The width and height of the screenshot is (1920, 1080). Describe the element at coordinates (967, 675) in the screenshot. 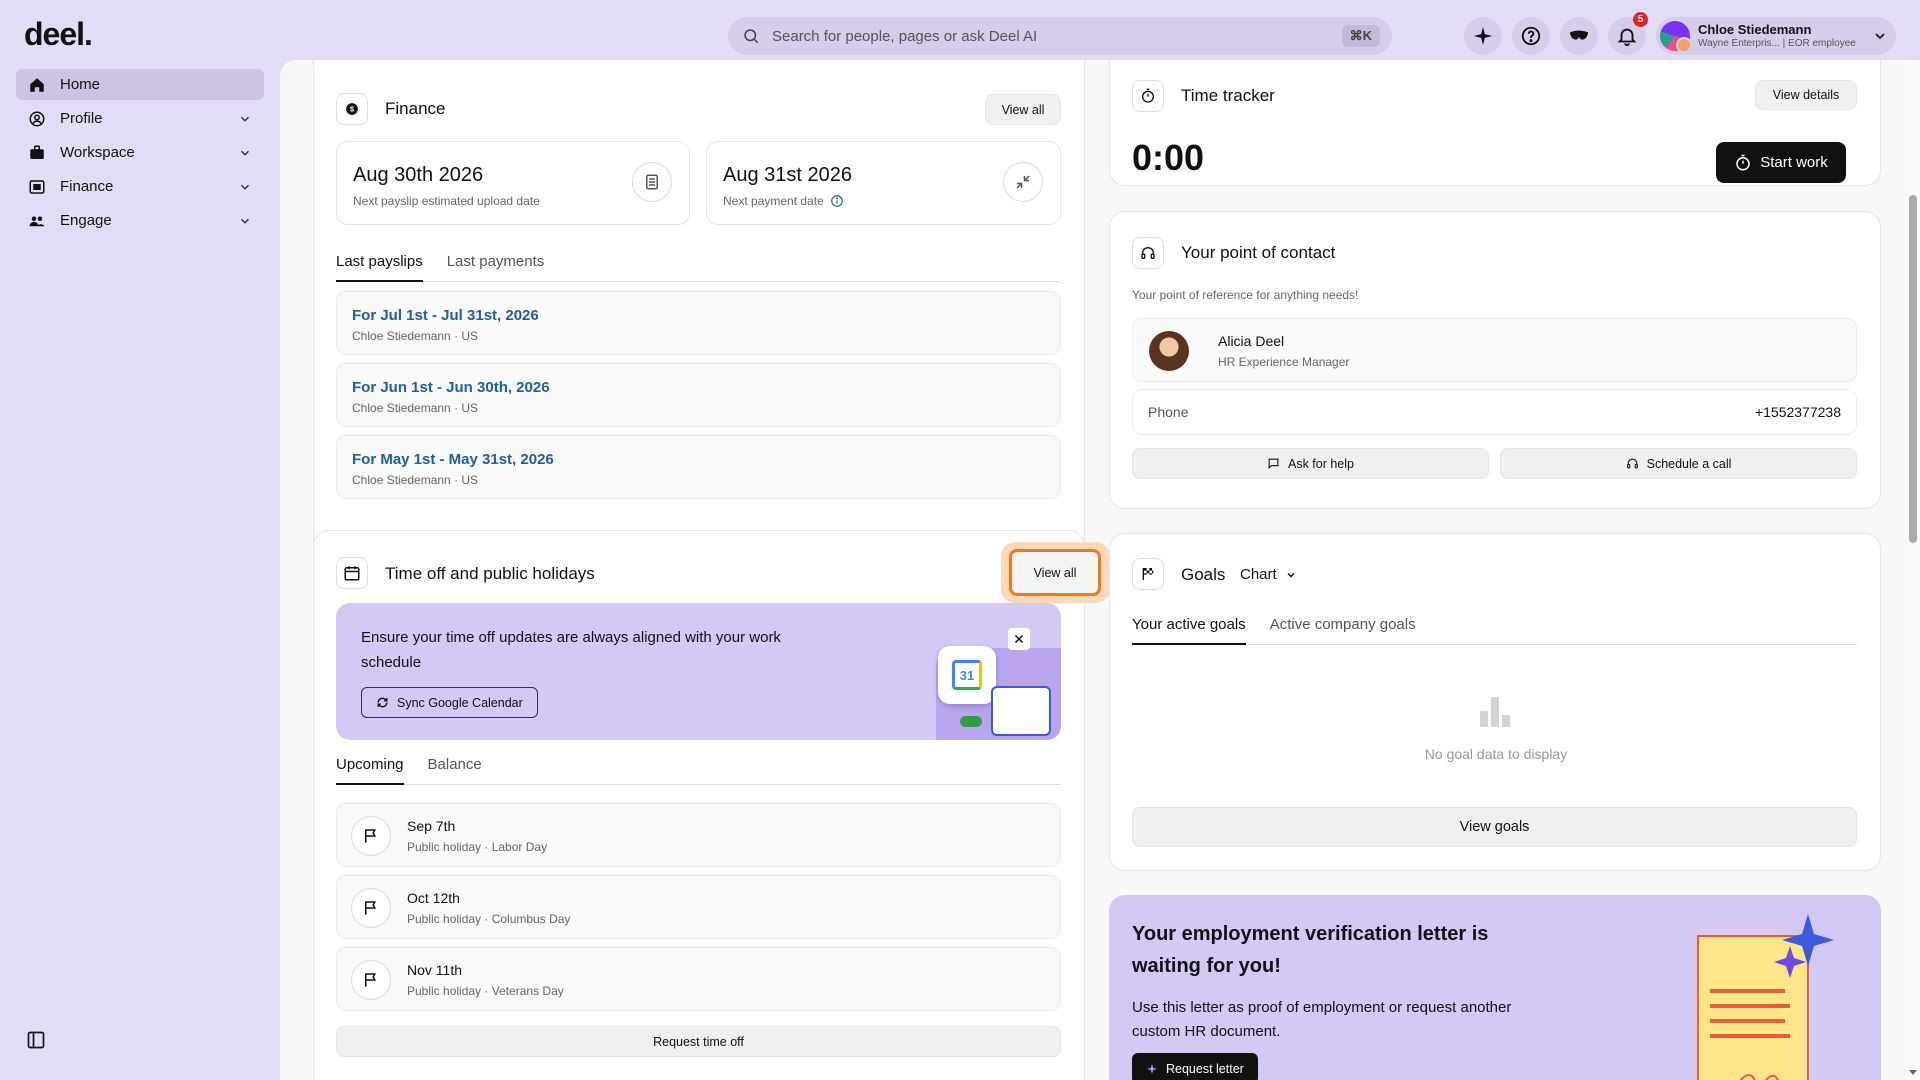

I see `google-calendar-icon: 31` at that location.